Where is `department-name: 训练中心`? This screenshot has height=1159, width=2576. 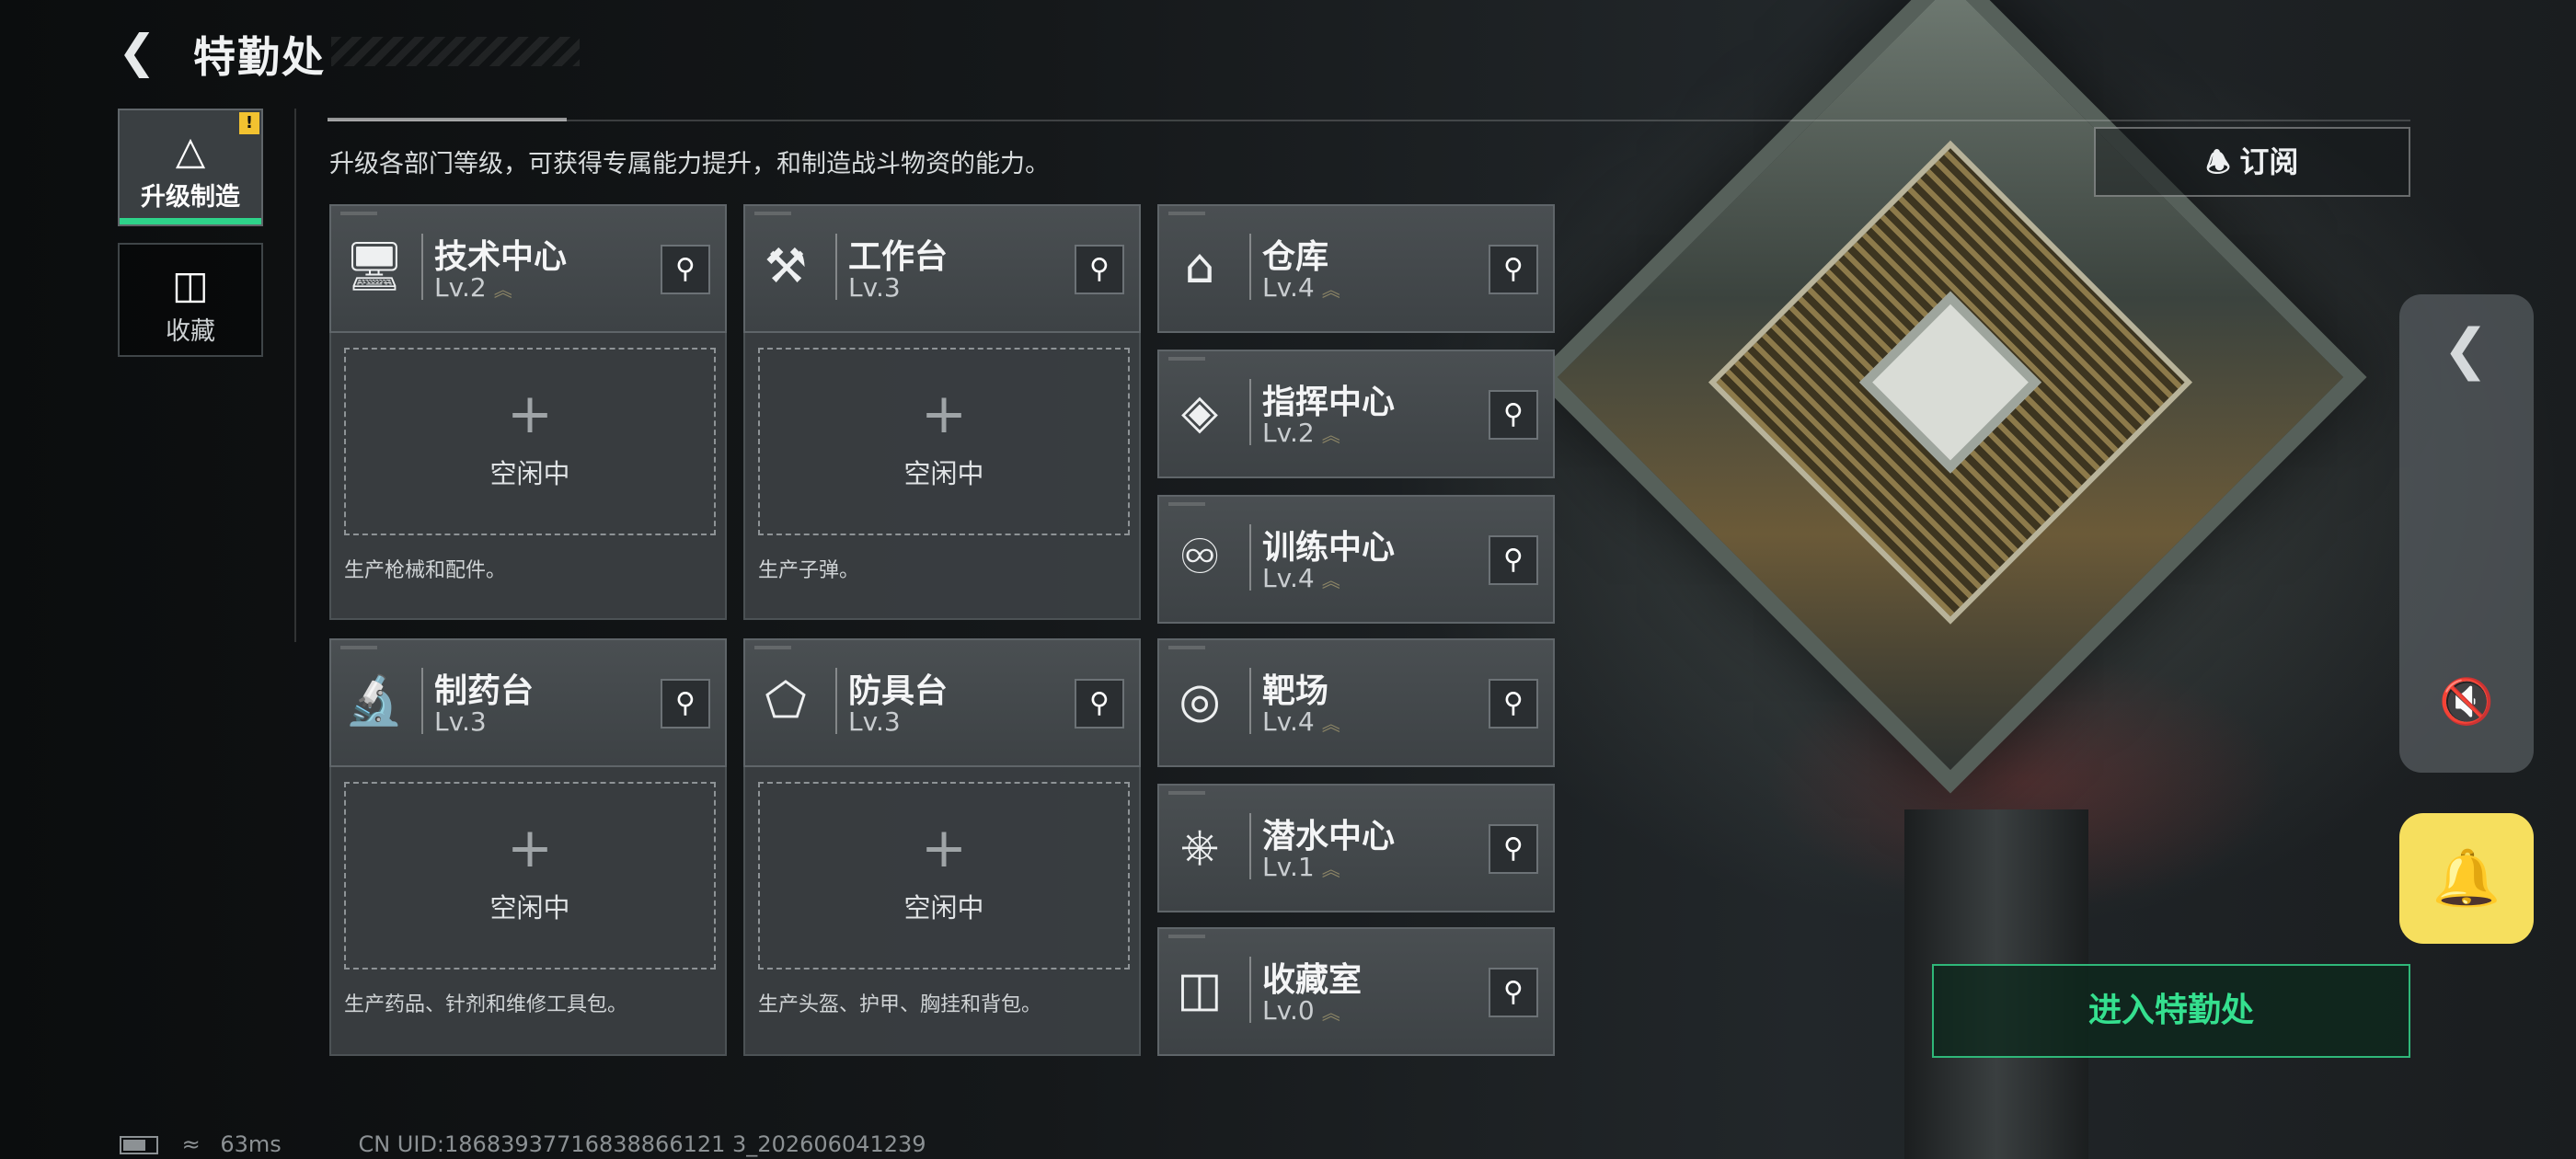 department-name: 训练中心 is located at coordinates (1329, 548).